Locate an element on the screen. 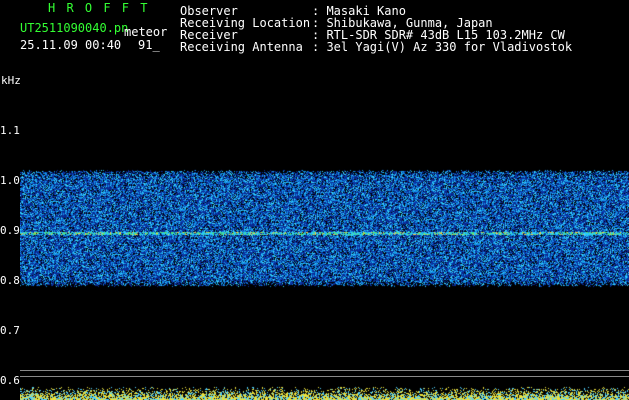 The image size is (629, 400). info-value-antenna: : 3el Yagi(V) Az 330 for Vladivostok is located at coordinates (442, 47).